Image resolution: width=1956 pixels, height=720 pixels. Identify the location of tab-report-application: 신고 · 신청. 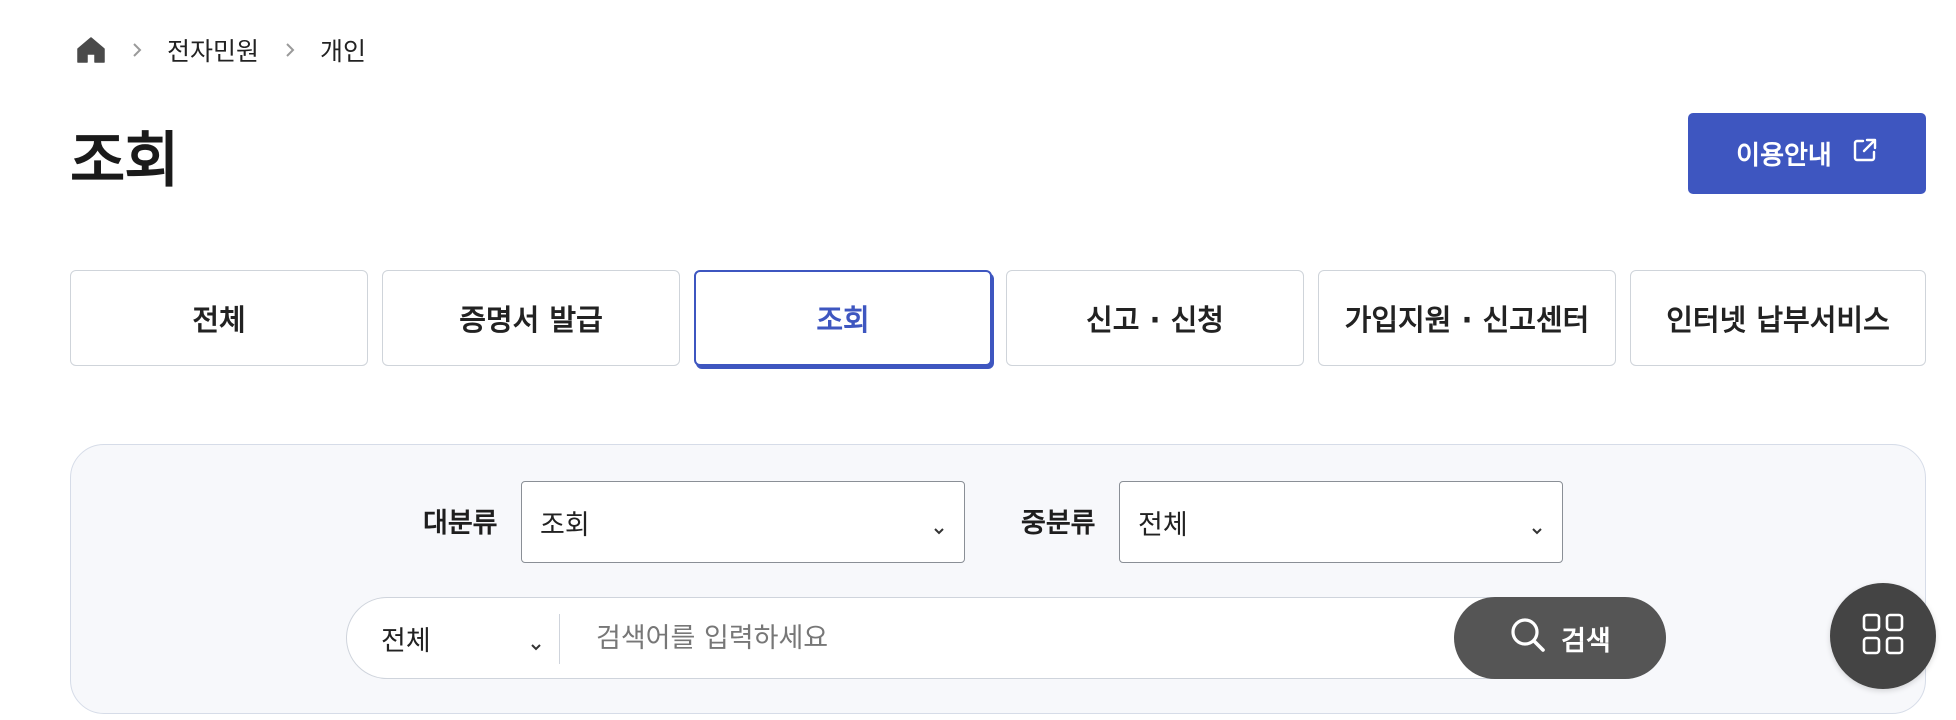
(1155, 318).